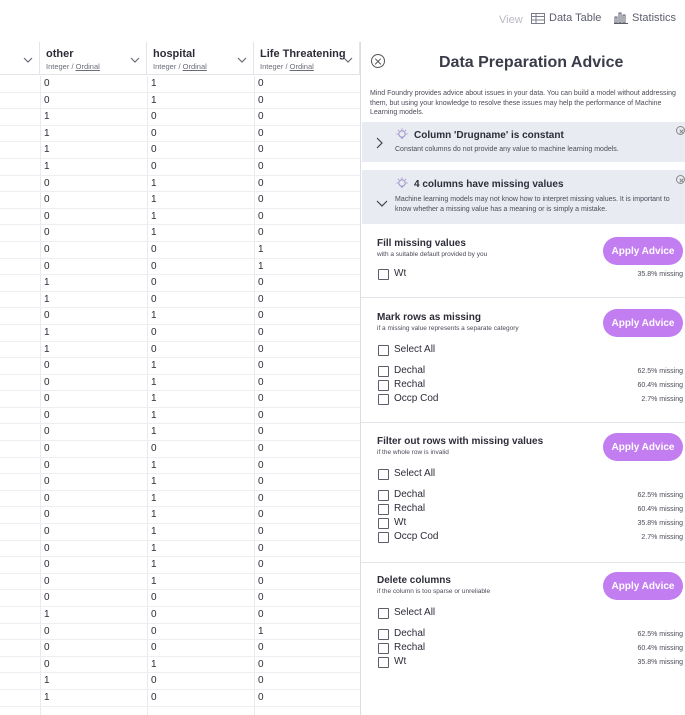  What do you see at coordinates (93, 58) in the screenshot?
I see `column-header-other: other Integer / Ordinal` at bounding box center [93, 58].